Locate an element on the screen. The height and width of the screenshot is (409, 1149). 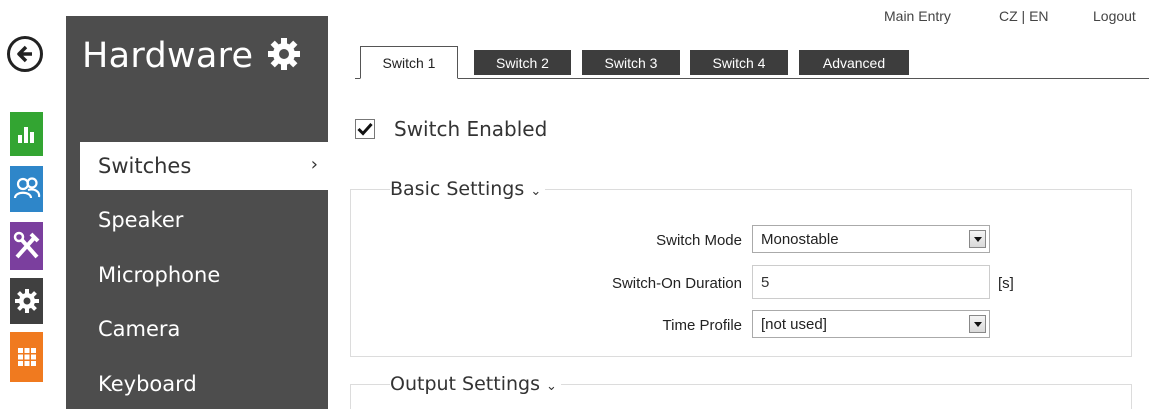
output-settings-toggle: Output Settings ⌄ is located at coordinates (475, 384).